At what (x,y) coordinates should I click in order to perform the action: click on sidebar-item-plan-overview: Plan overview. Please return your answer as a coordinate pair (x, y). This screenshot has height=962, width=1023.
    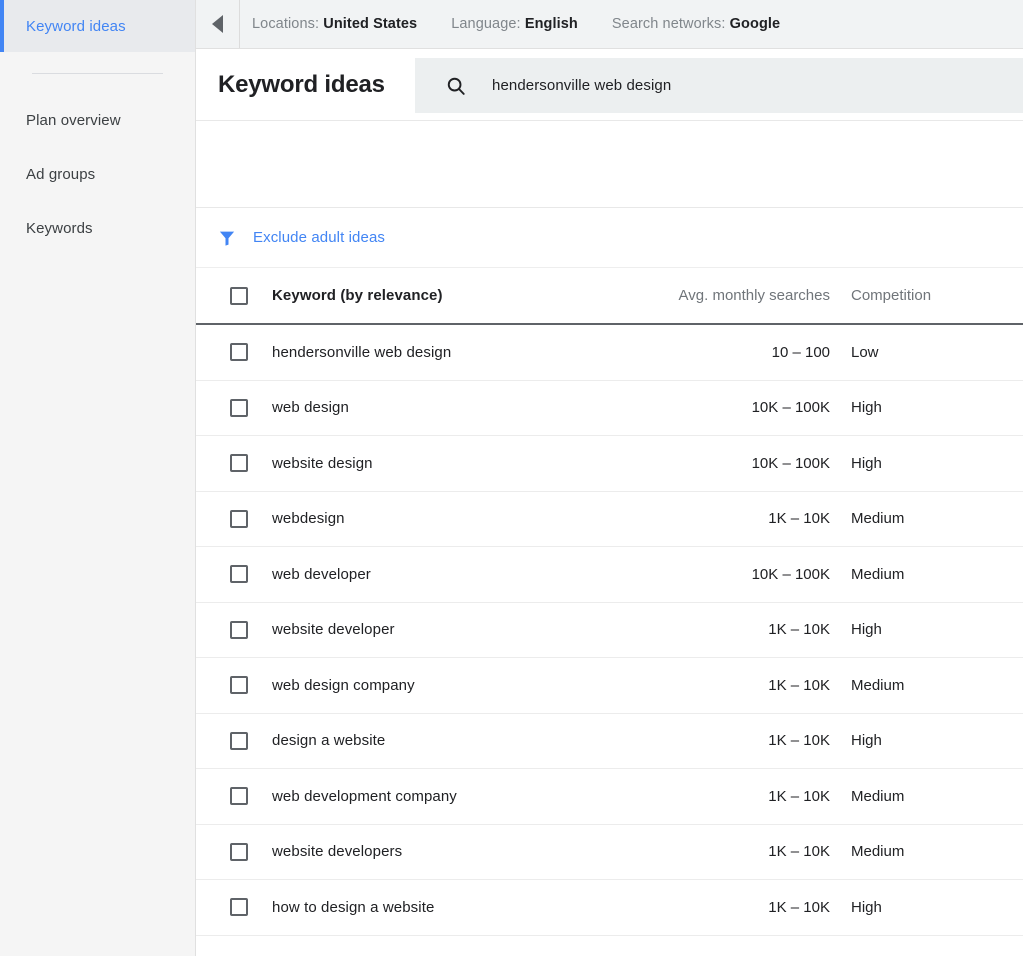
    Looking at the image, I should click on (97, 120).